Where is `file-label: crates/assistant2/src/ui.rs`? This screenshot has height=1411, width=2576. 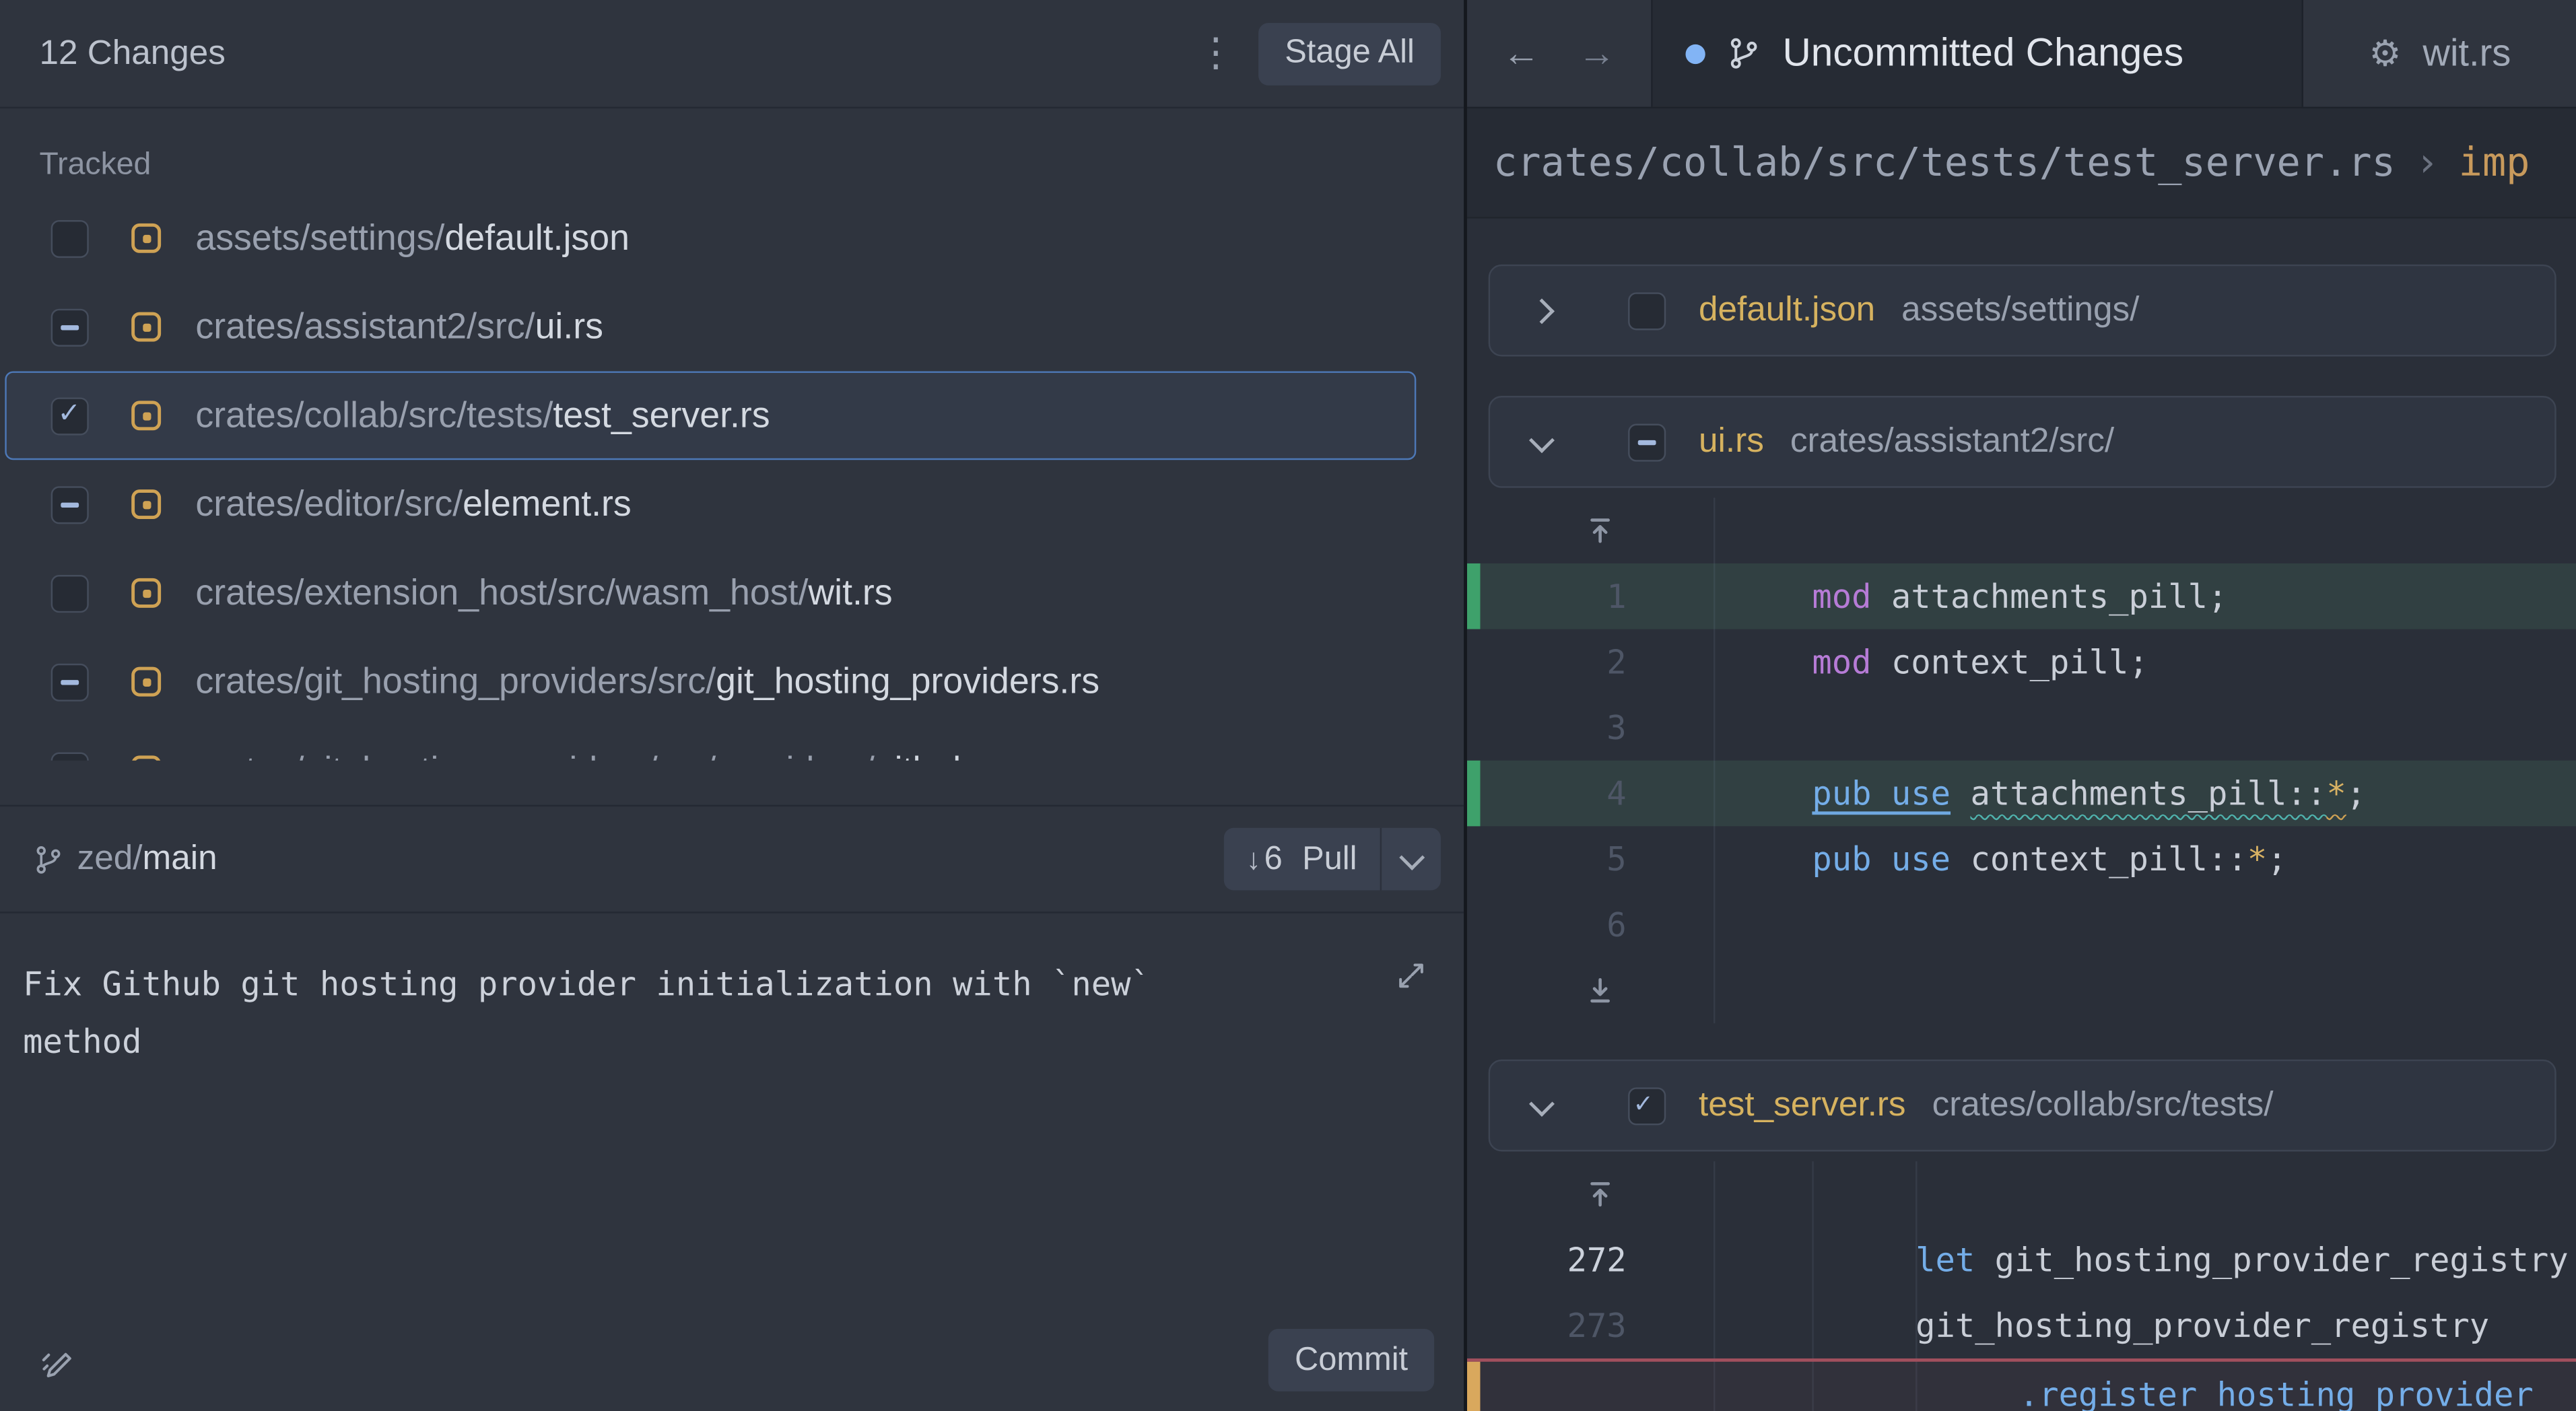 file-label: crates/assistant2/src/ui.rs is located at coordinates (399, 327).